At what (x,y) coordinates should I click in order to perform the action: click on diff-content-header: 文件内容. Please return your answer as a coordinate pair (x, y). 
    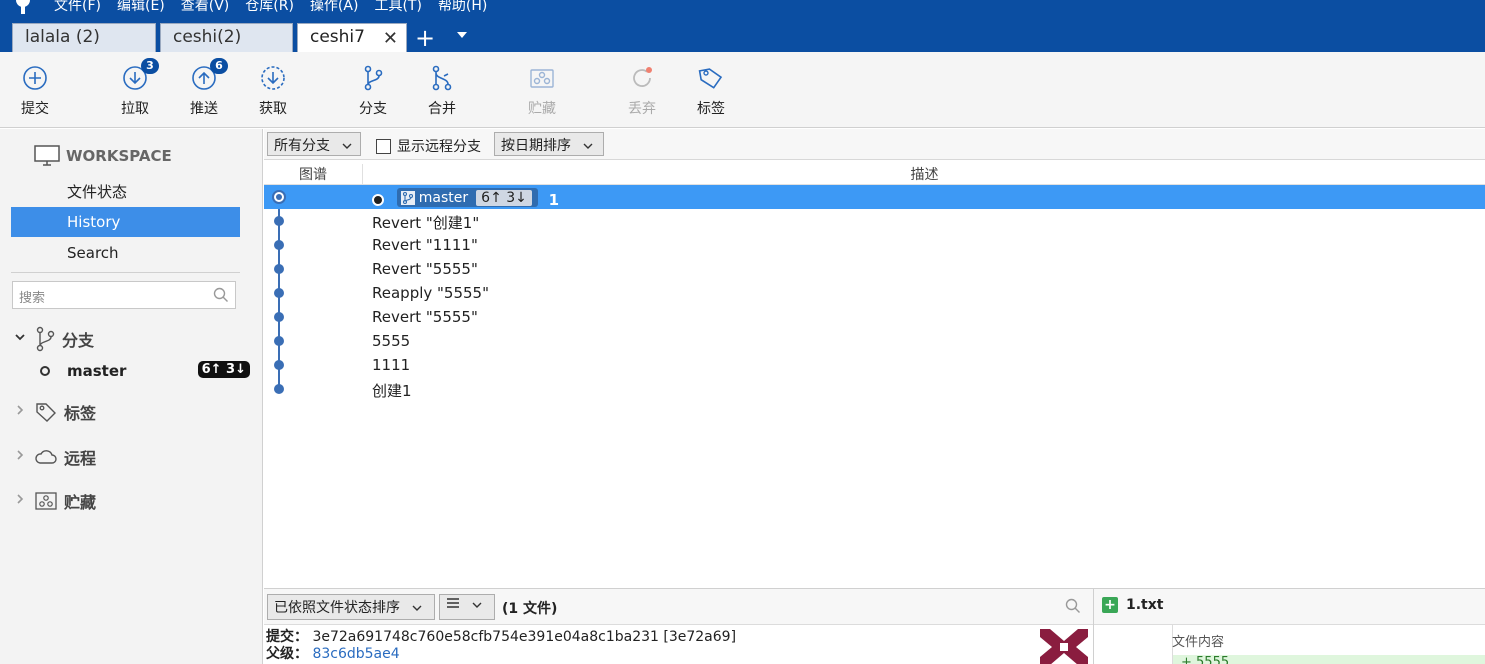
    Looking at the image, I should click on (1198, 642).